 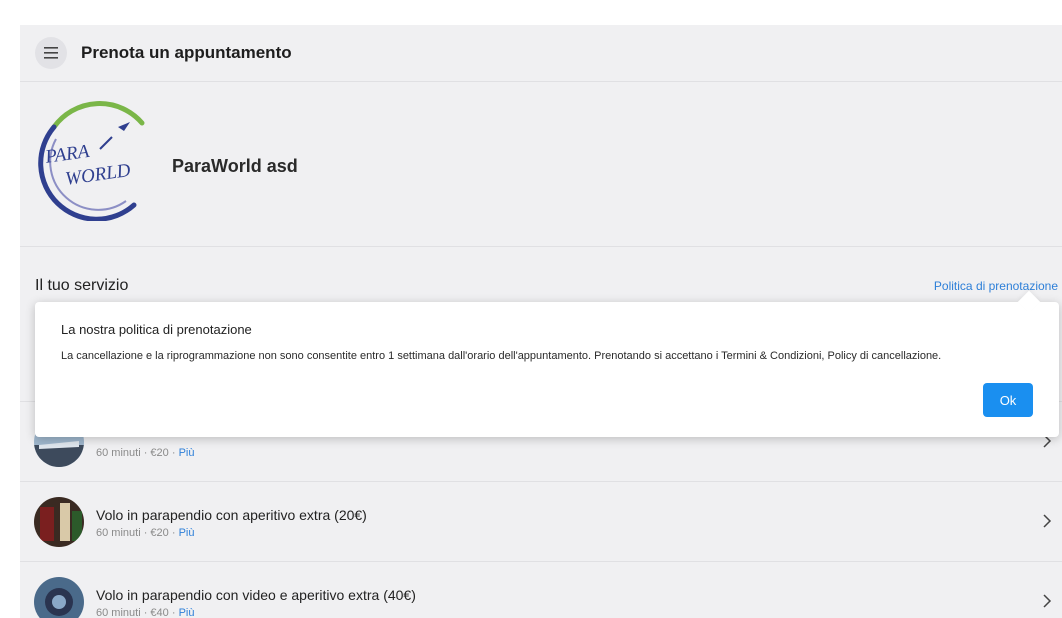 I want to click on booking-policy-link: Politica di prenotazione, so click(x=996, y=286).